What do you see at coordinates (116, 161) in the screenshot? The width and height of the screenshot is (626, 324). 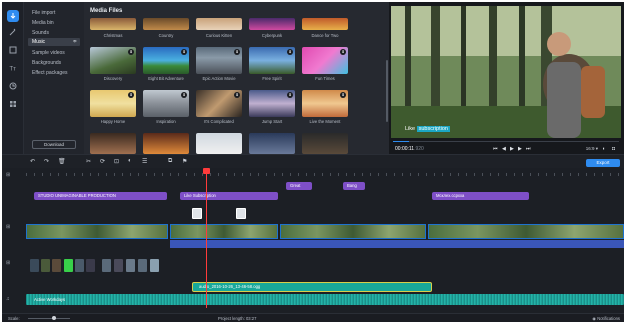 I see `crop-icon: ⊡` at bounding box center [116, 161].